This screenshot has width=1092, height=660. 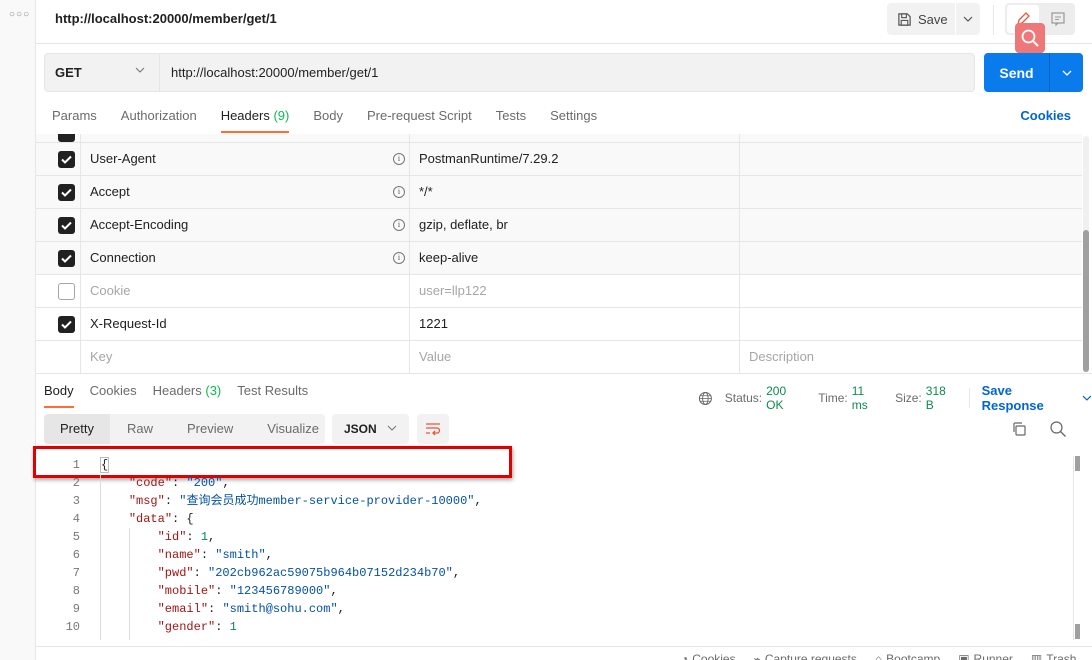 I want to click on key-placeholder: Key, so click(x=245, y=357).